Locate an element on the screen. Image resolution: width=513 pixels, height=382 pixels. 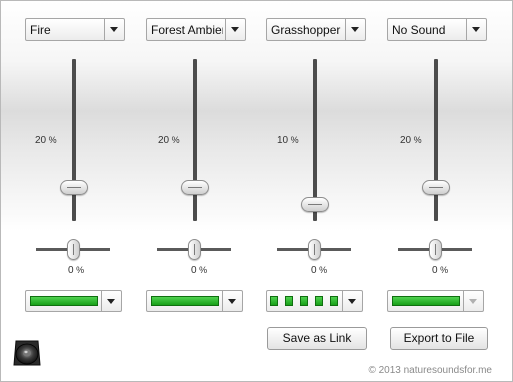
sound-select-4: No Sound is located at coordinates (437, 29).